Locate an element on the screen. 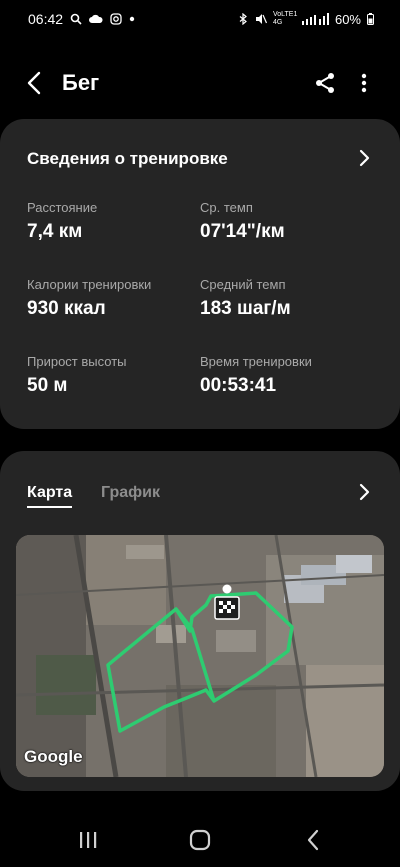 This screenshot has height=867, width=400. status-bar: 06:42 VoLTE1 4G 60% is located at coordinates (200, 19).